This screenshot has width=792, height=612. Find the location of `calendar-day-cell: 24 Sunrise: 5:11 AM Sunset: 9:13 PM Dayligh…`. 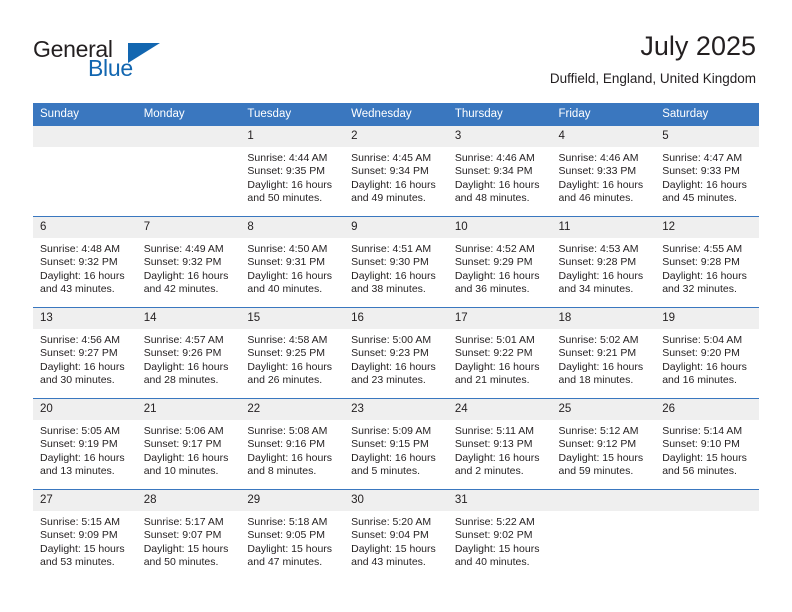

calendar-day-cell: 24 Sunrise: 5:11 AM Sunset: 9:13 PM Dayligh… is located at coordinates (499, 444).